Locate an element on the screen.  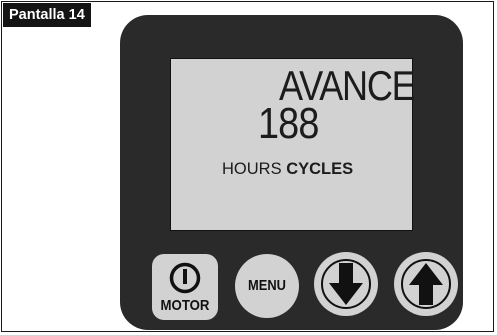
down-button is located at coordinates (346, 284).